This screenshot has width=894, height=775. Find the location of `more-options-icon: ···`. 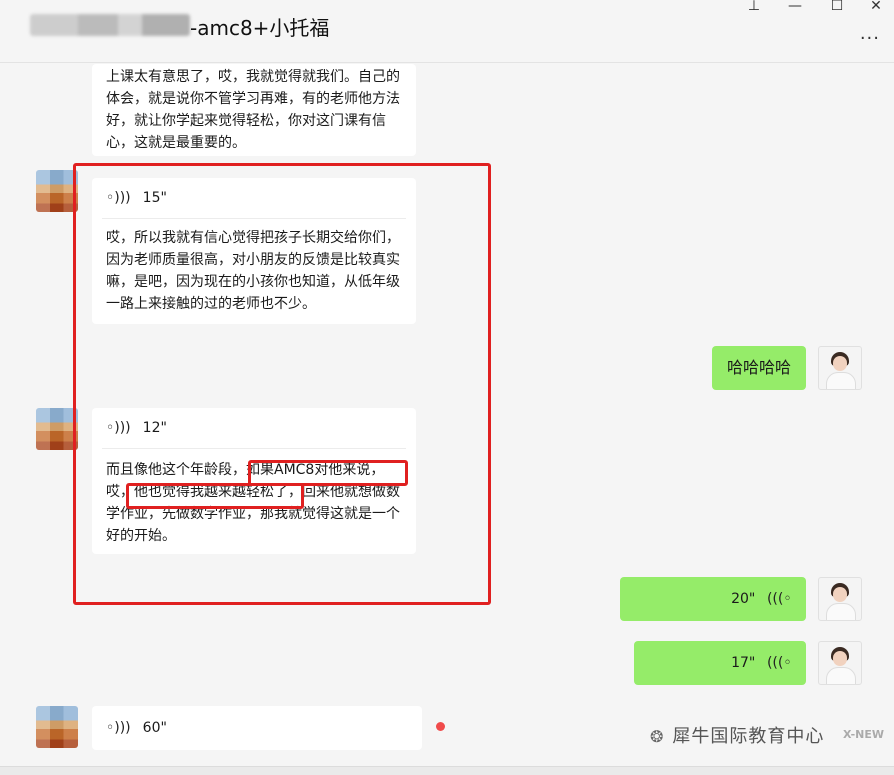

more-options-icon: ··· is located at coordinates (870, 38).